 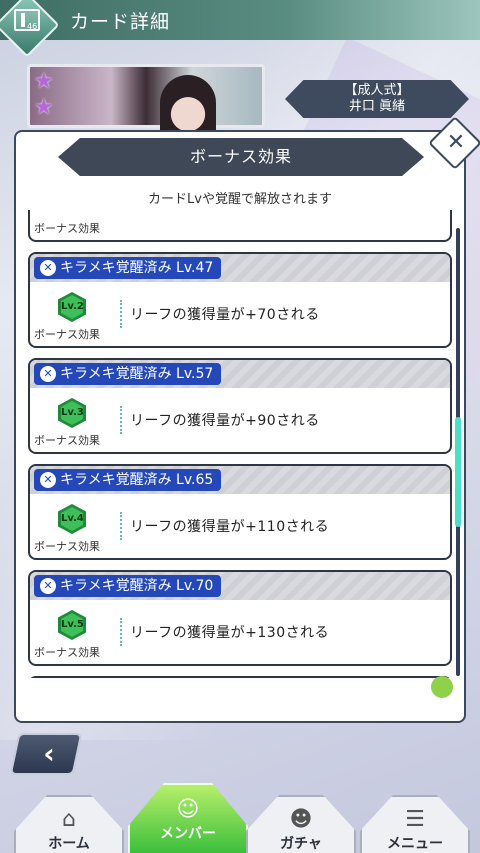 I want to click on new-badge-icon, so click(x=442, y=687).